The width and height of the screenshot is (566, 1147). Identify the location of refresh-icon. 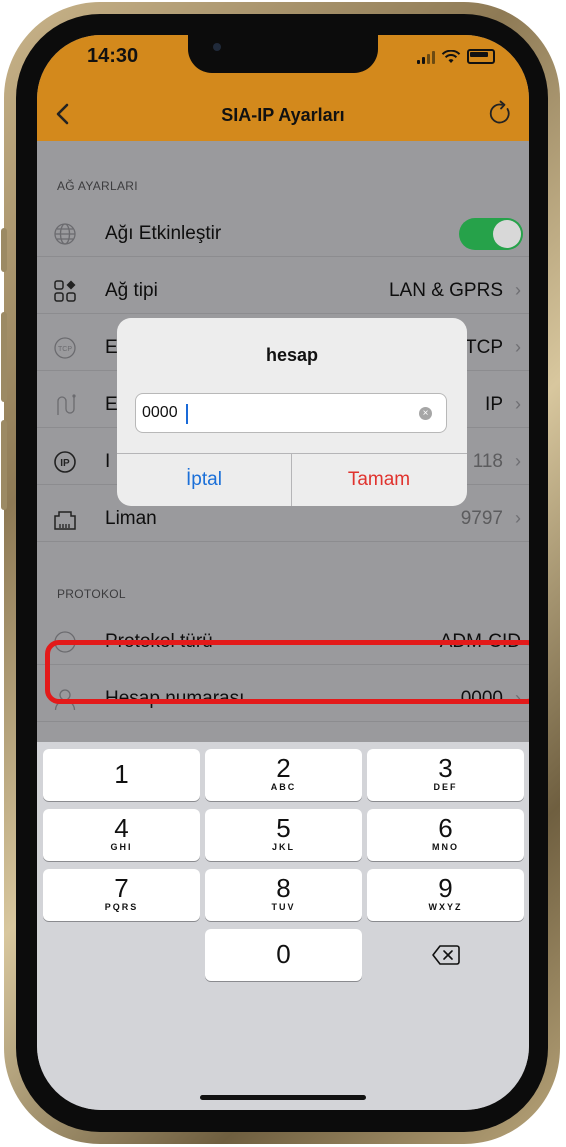
(499, 112).